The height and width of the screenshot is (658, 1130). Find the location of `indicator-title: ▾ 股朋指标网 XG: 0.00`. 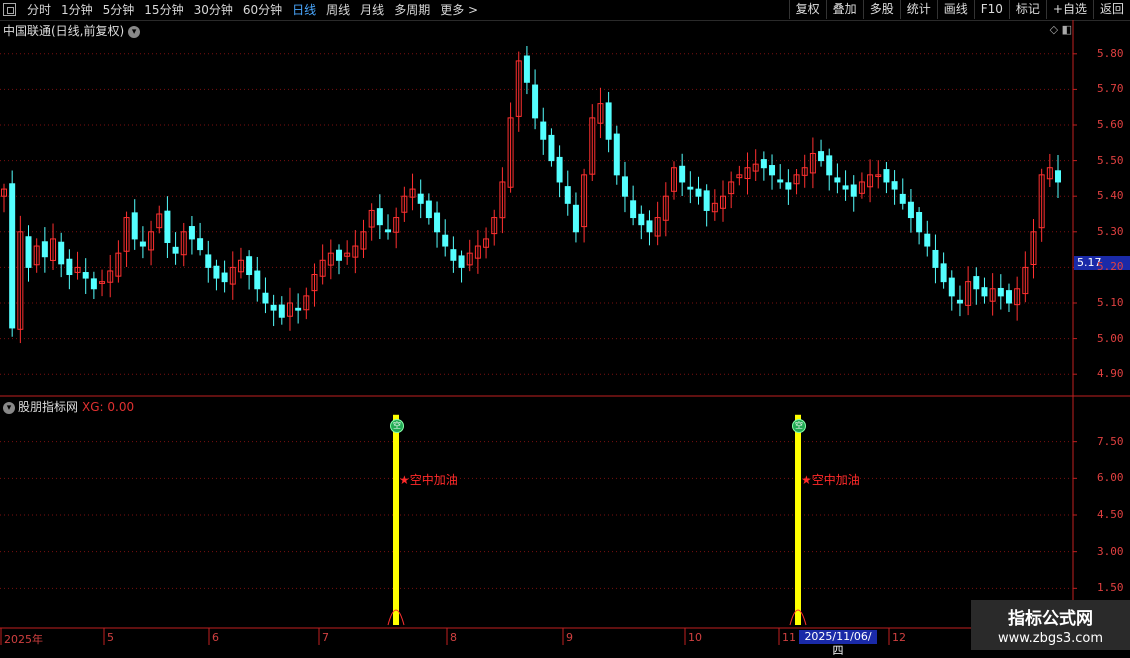

indicator-title: ▾ 股朋指标网 XG: 0.00 is located at coordinates (68, 406).